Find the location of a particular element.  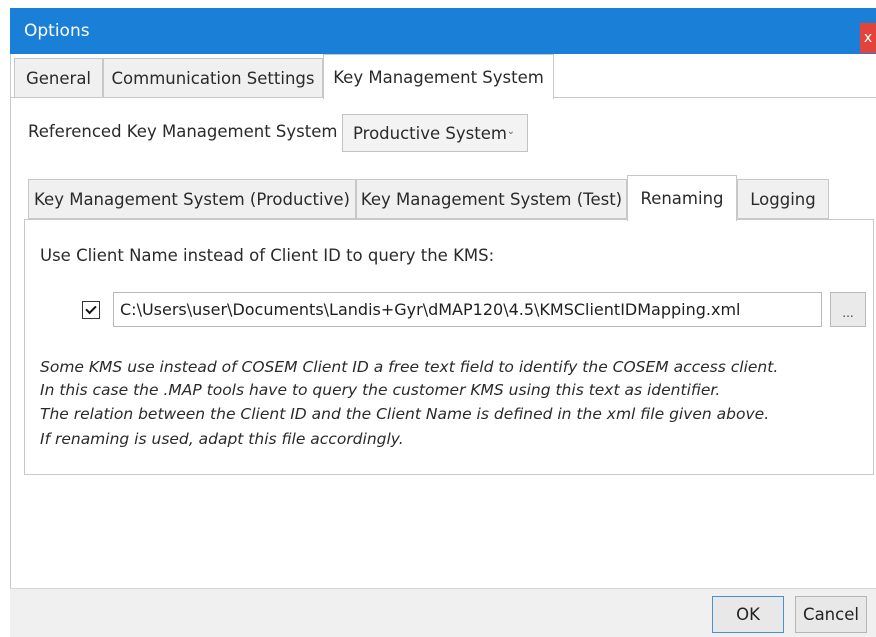

use-client-name-checkbox is located at coordinates (91, 310).